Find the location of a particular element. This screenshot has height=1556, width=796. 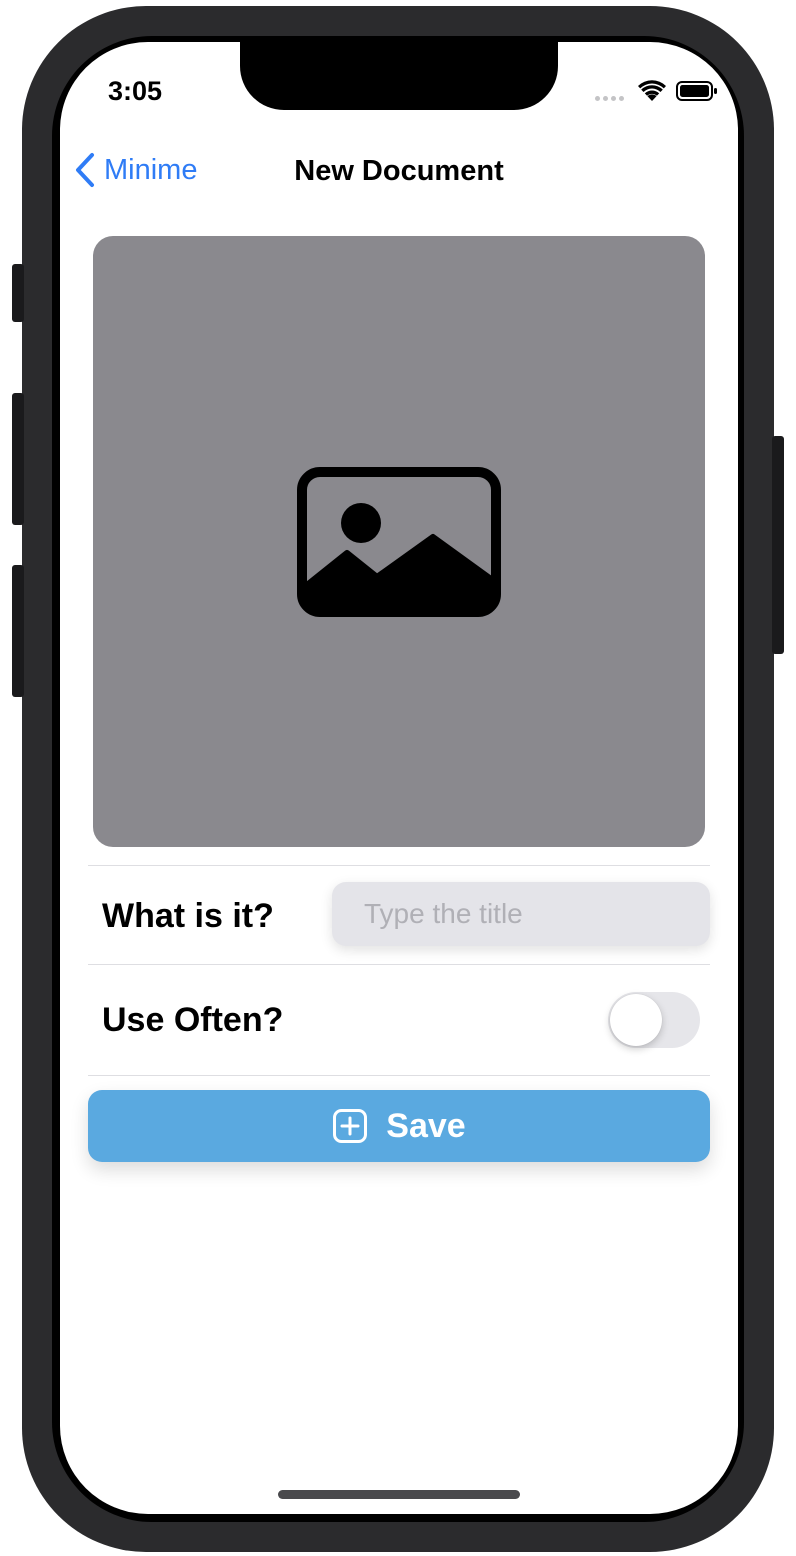

use-often-toggle is located at coordinates (654, 1020).